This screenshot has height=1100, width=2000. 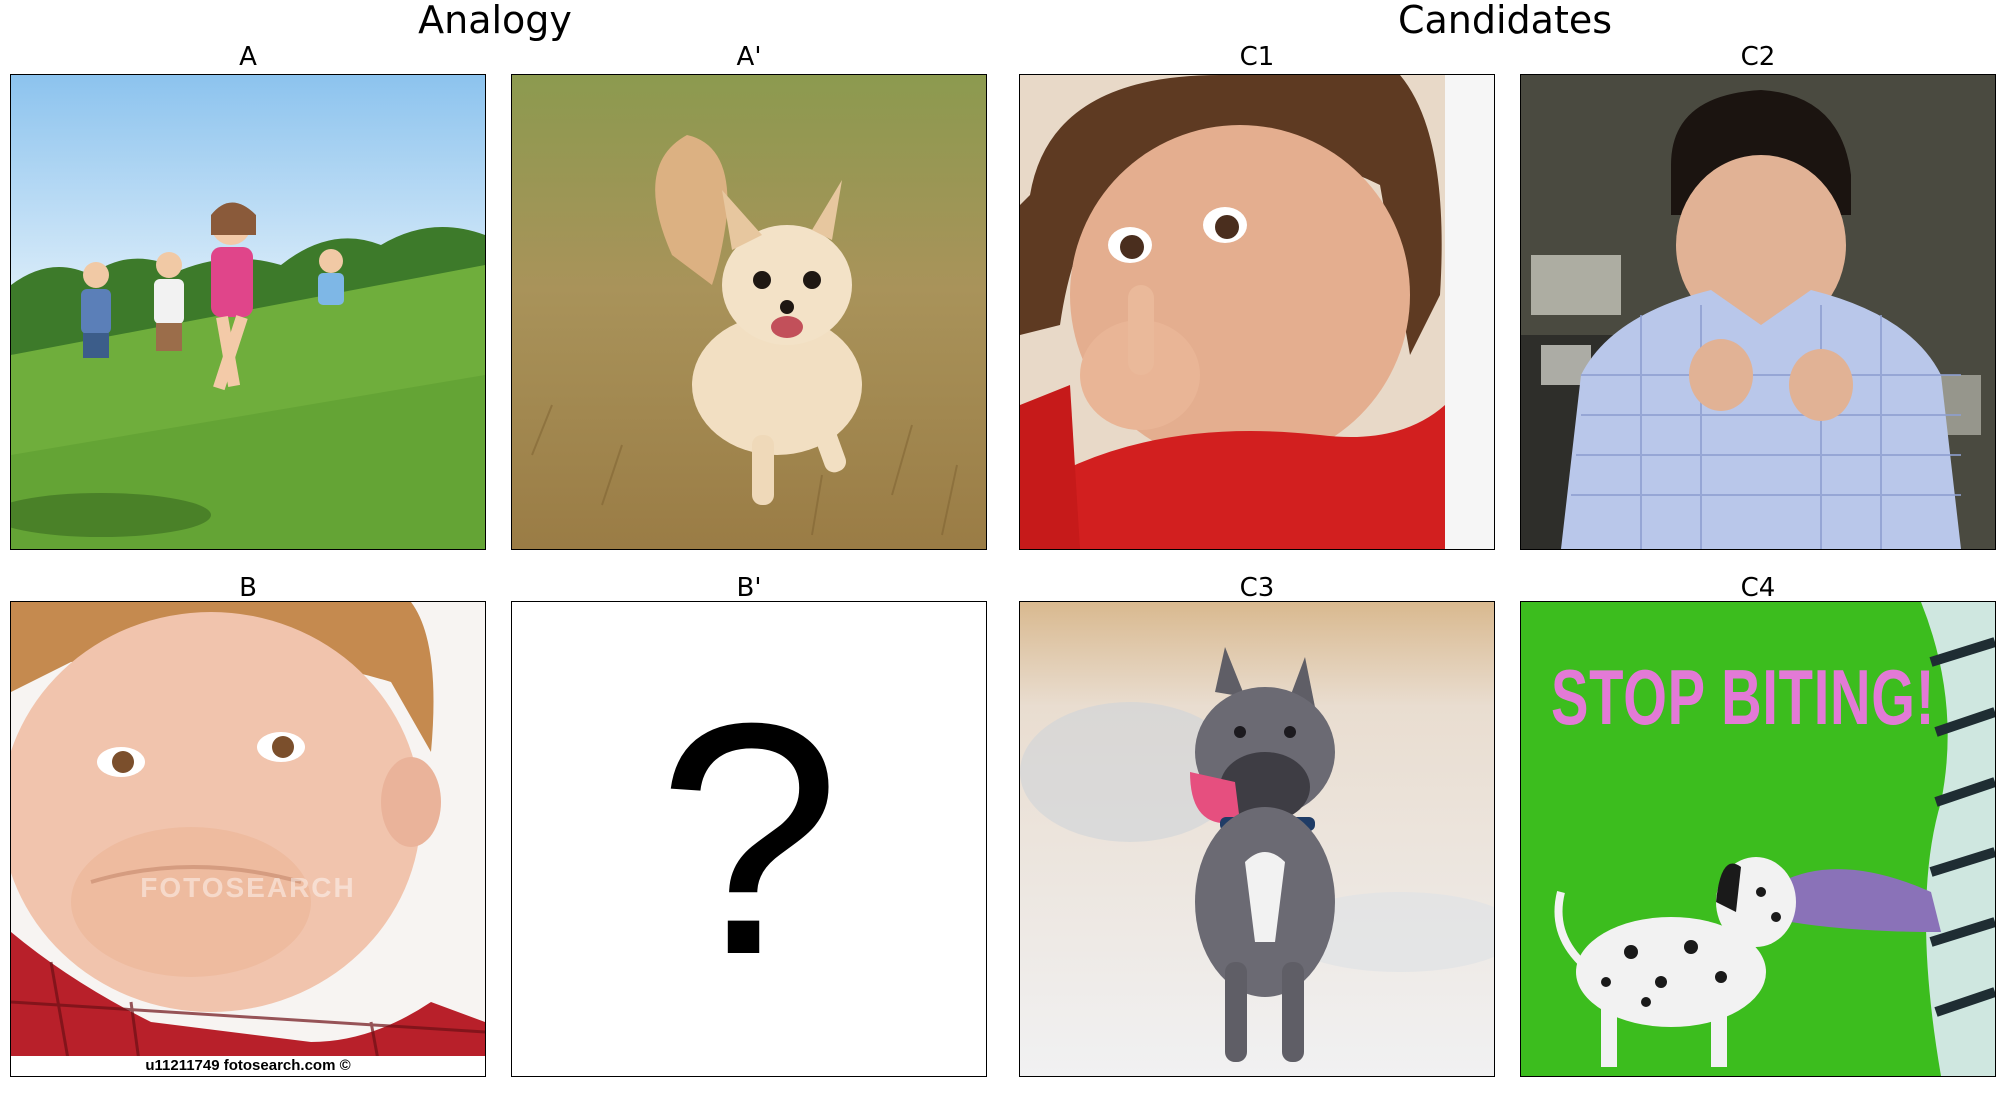 I want to click on stop-biting-text: STOP BITING!, so click(x=1743, y=697).